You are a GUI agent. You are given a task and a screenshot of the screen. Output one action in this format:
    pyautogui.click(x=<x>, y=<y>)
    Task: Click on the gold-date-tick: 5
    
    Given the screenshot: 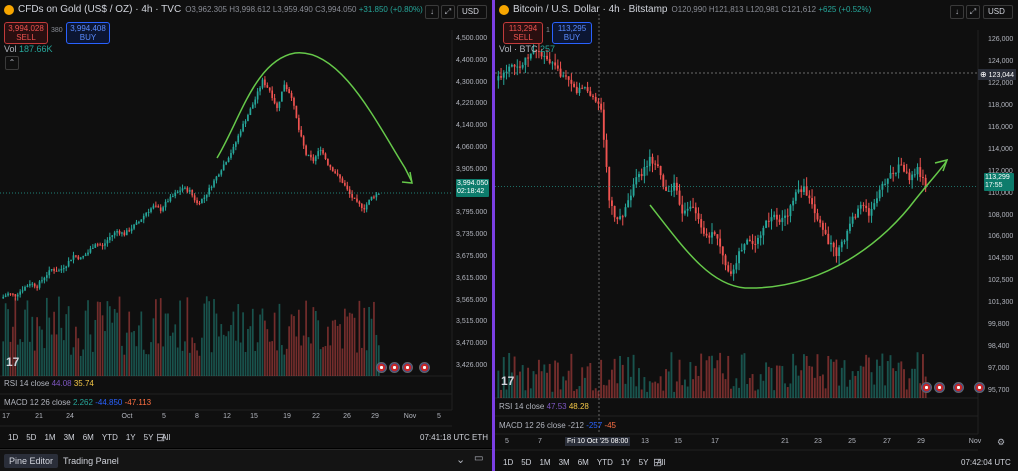 What is the action you would take?
    pyautogui.click(x=439, y=416)
    